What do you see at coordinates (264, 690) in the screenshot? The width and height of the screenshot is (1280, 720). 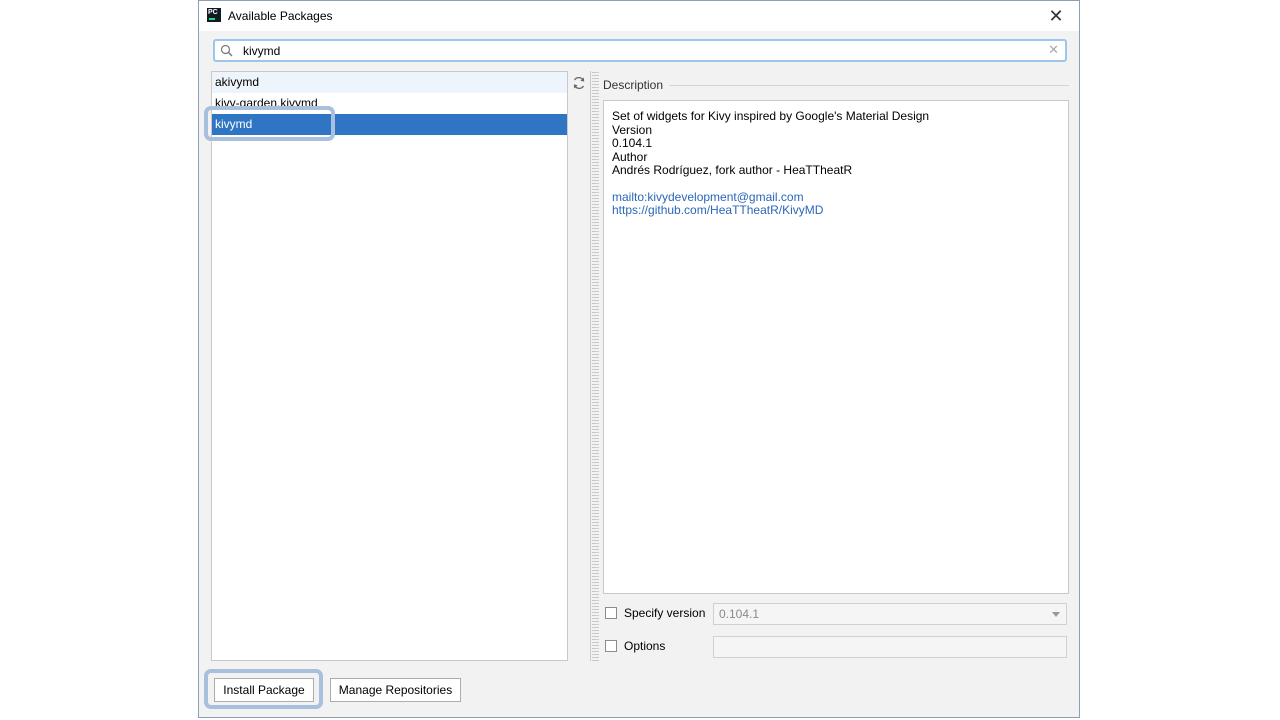 I see `install-package-button: Install Package` at bounding box center [264, 690].